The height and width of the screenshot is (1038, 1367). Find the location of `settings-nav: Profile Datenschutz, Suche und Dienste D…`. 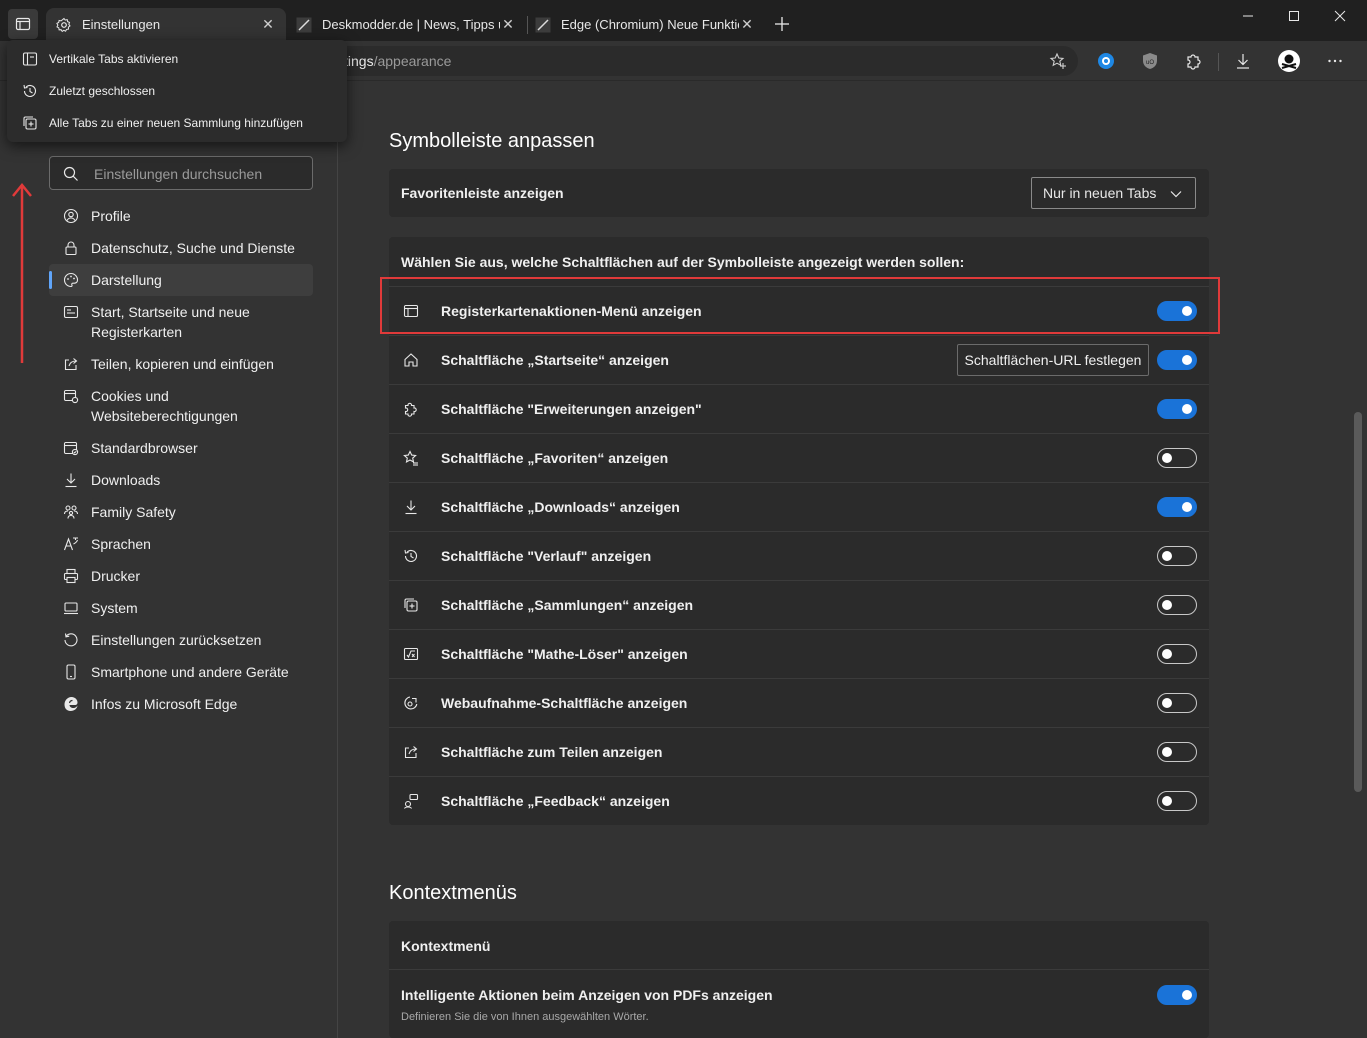

settings-nav: Profile Datenschutz, Suche und Dienste D… is located at coordinates (181, 460).